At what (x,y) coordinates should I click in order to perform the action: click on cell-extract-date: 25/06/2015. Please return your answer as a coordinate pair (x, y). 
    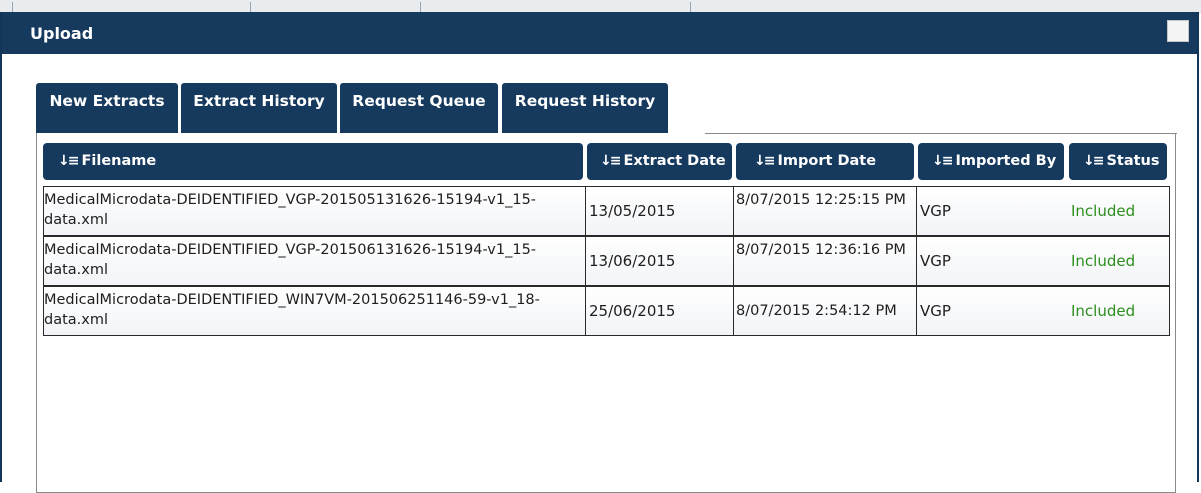
    Looking at the image, I should click on (660, 311).